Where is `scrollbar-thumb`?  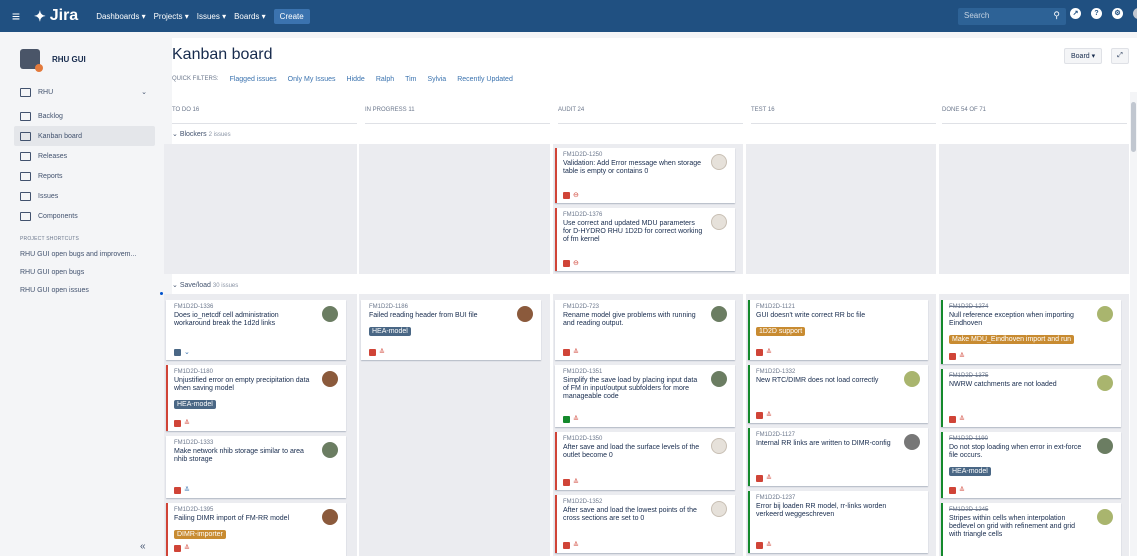 scrollbar-thumb is located at coordinates (1133, 127).